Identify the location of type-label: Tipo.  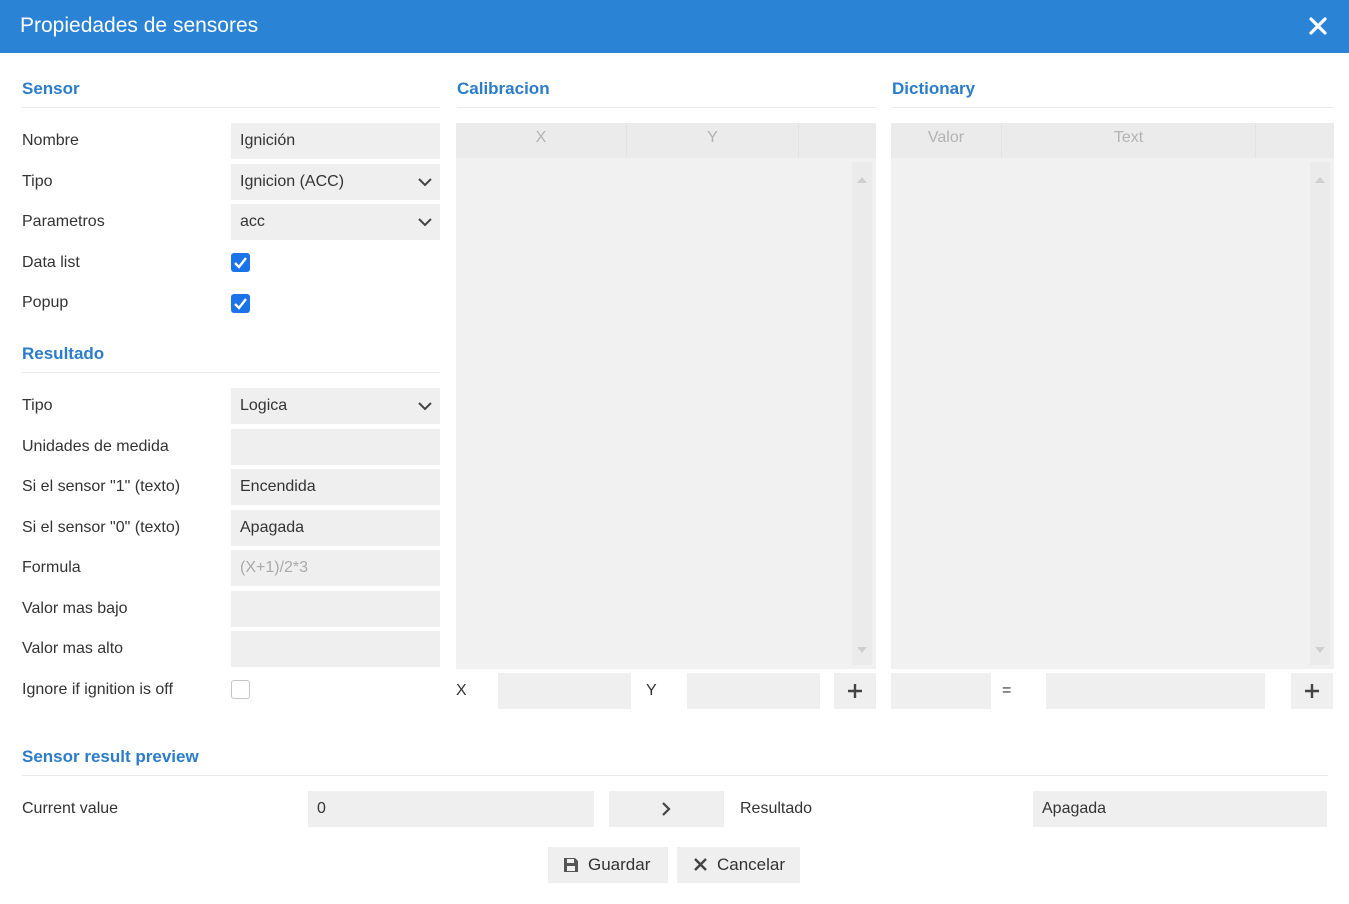
(37, 181).